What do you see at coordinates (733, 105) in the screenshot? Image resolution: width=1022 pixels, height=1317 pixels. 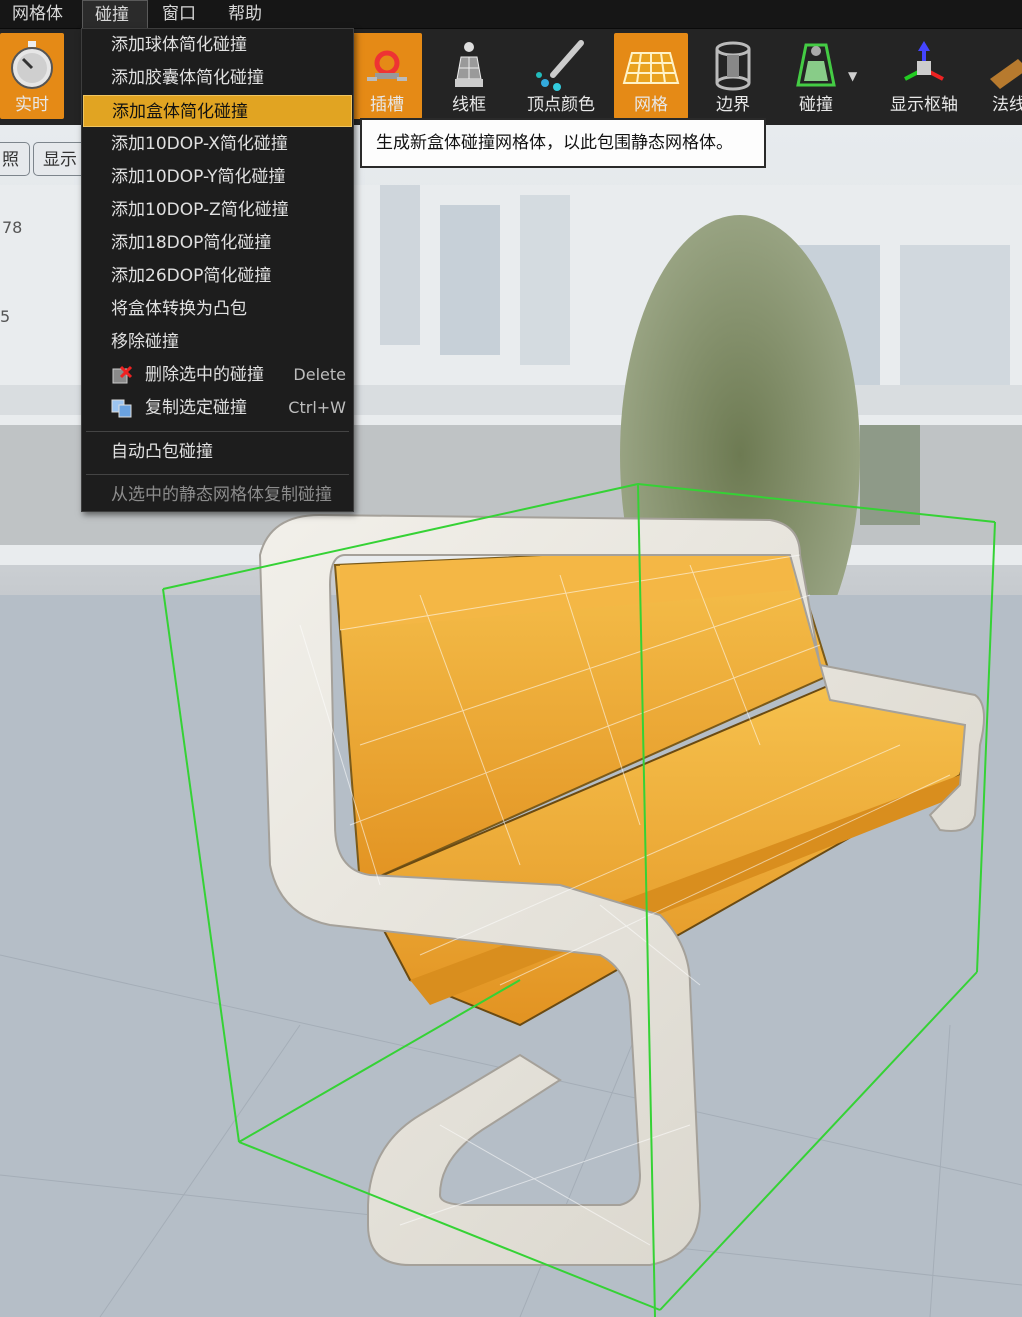 I see `toolbar-bounds-label: 边界` at bounding box center [733, 105].